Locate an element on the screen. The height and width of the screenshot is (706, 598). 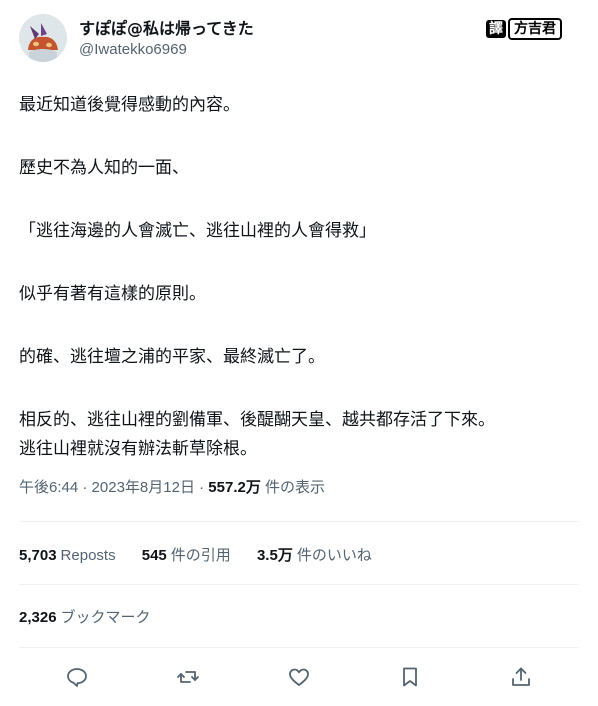
reply-icon is located at coordinates (77, 677).